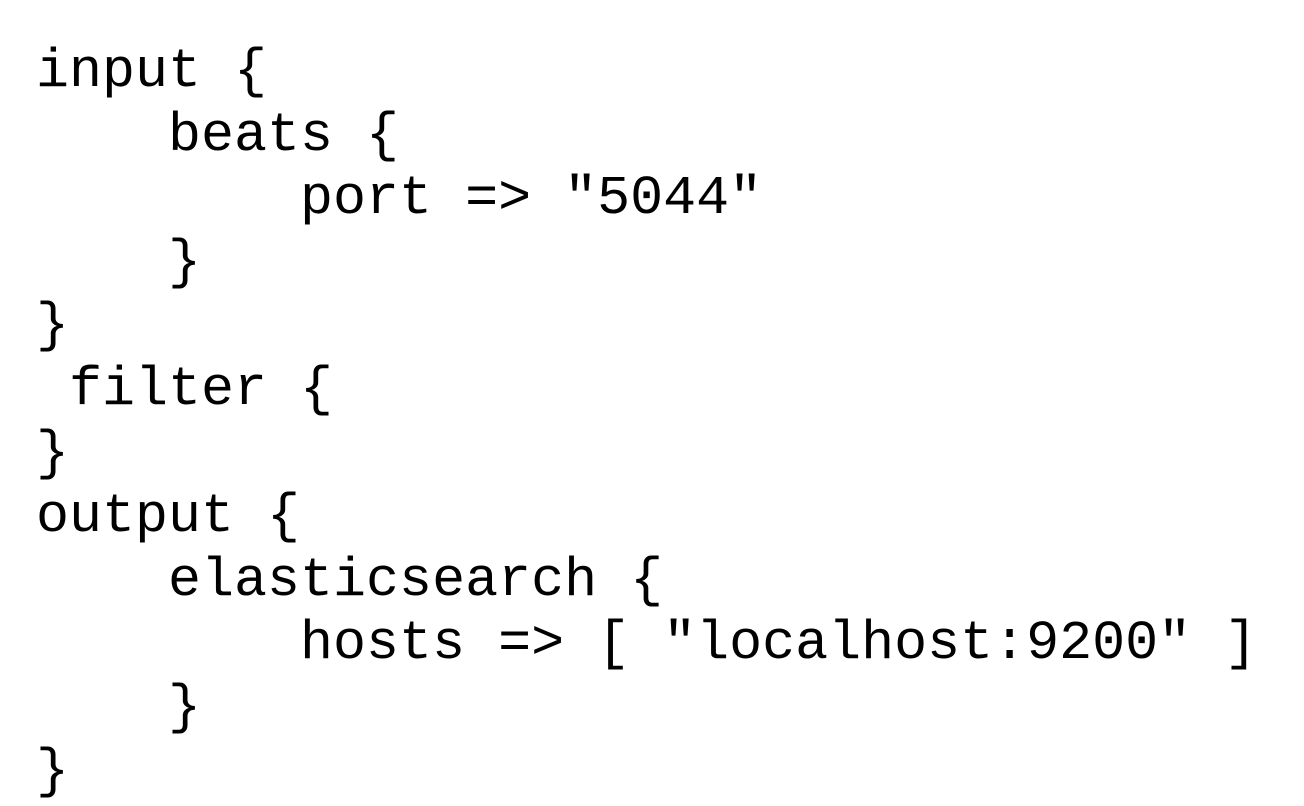  What do you see at coordinates (350, 580) in the screenshot?
I see `code-line: elasticsearch {` at bounding box center [350, 580].